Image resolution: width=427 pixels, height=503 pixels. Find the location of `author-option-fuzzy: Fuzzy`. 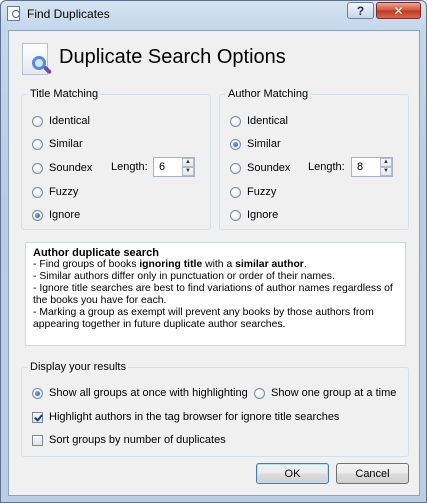

author-option-fuzzy: Fuzzy is located at coordinates (253, 192).